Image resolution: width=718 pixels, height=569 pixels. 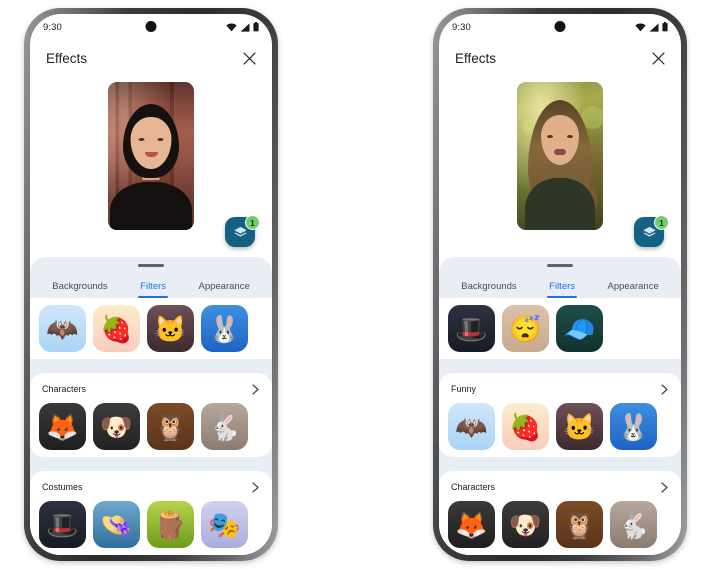 I want to click on status-icons, so click(x=651, y=27).